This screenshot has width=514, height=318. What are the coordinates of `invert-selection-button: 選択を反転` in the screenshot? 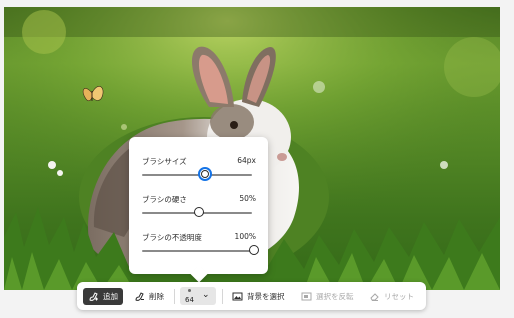 It's located at (327, 296).